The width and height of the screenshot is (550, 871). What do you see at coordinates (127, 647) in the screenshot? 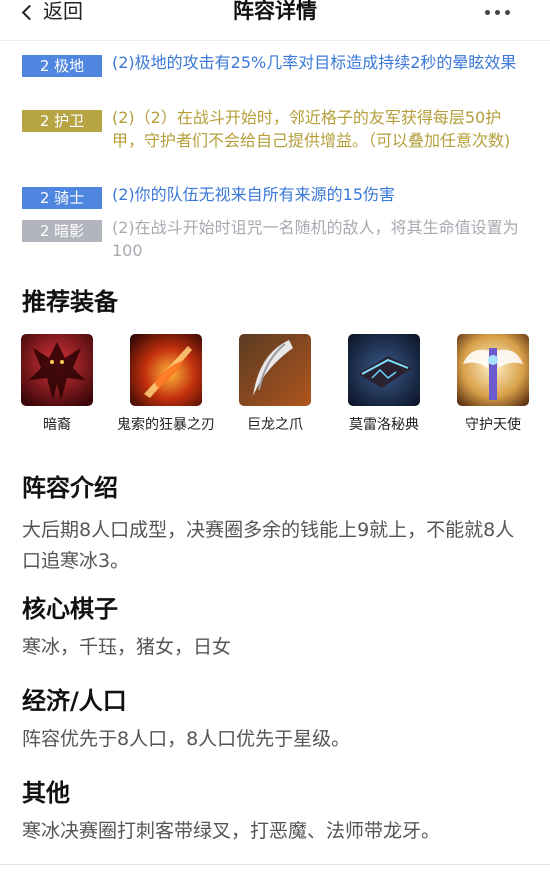
I see `core-text: 寒冰，千珏，猪女，日女` at bounding box center [127, 647].